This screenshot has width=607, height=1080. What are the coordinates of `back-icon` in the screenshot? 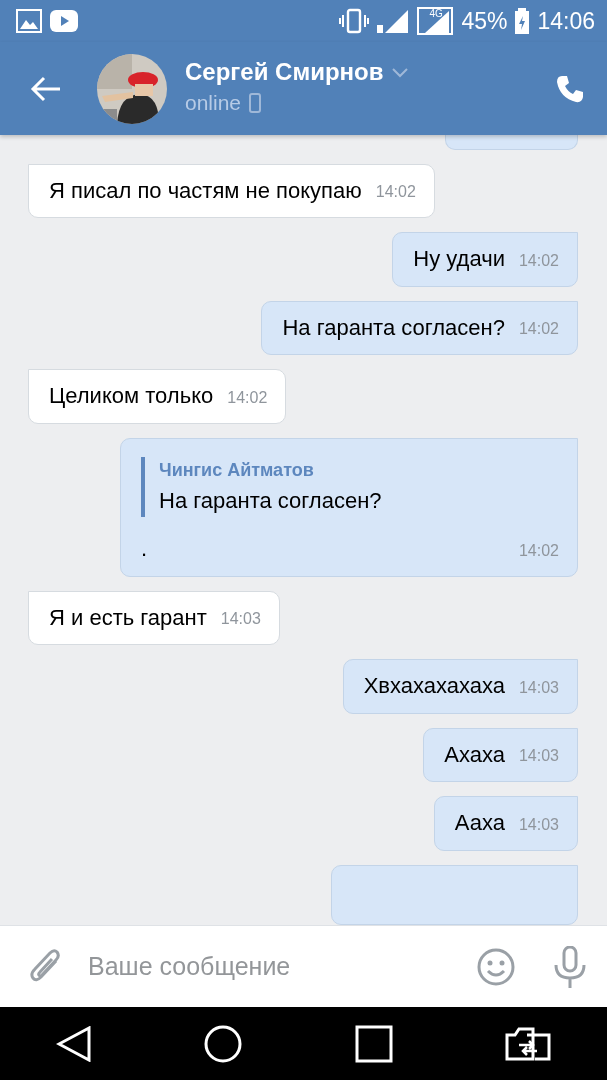 It's located at (74, 1043).